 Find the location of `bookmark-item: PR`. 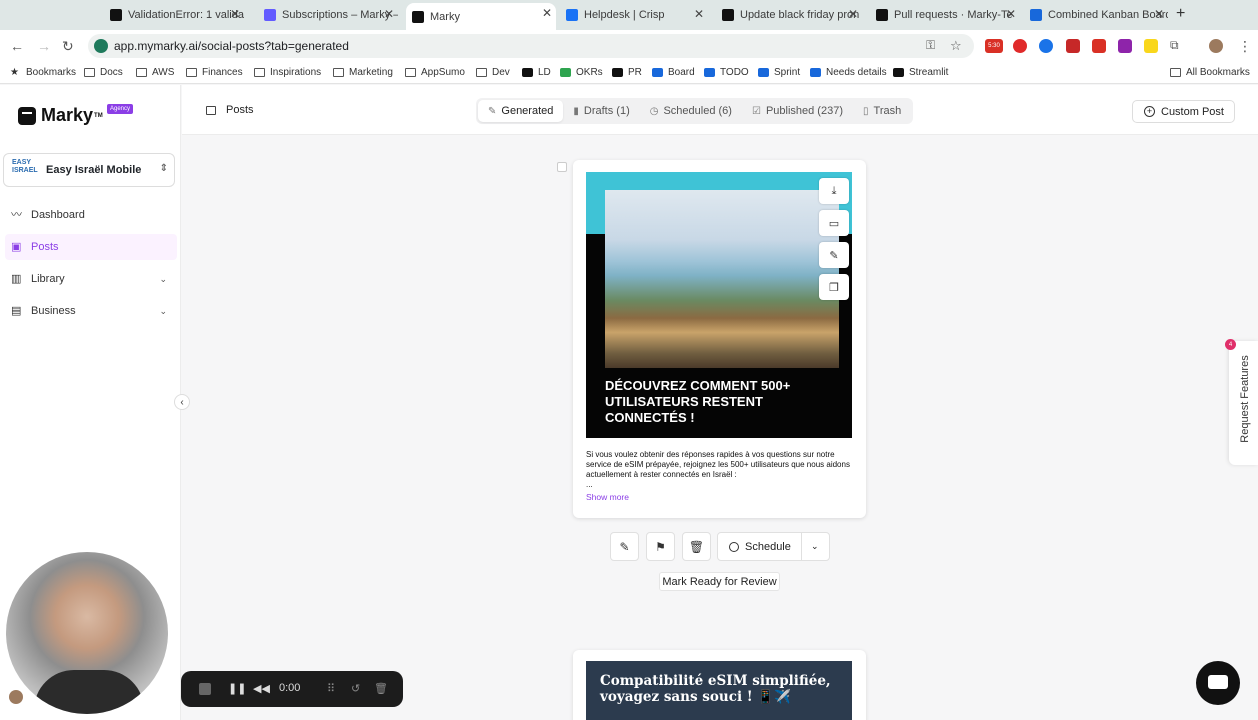

bookmark-item: PR is located at coordinates (627, 72).